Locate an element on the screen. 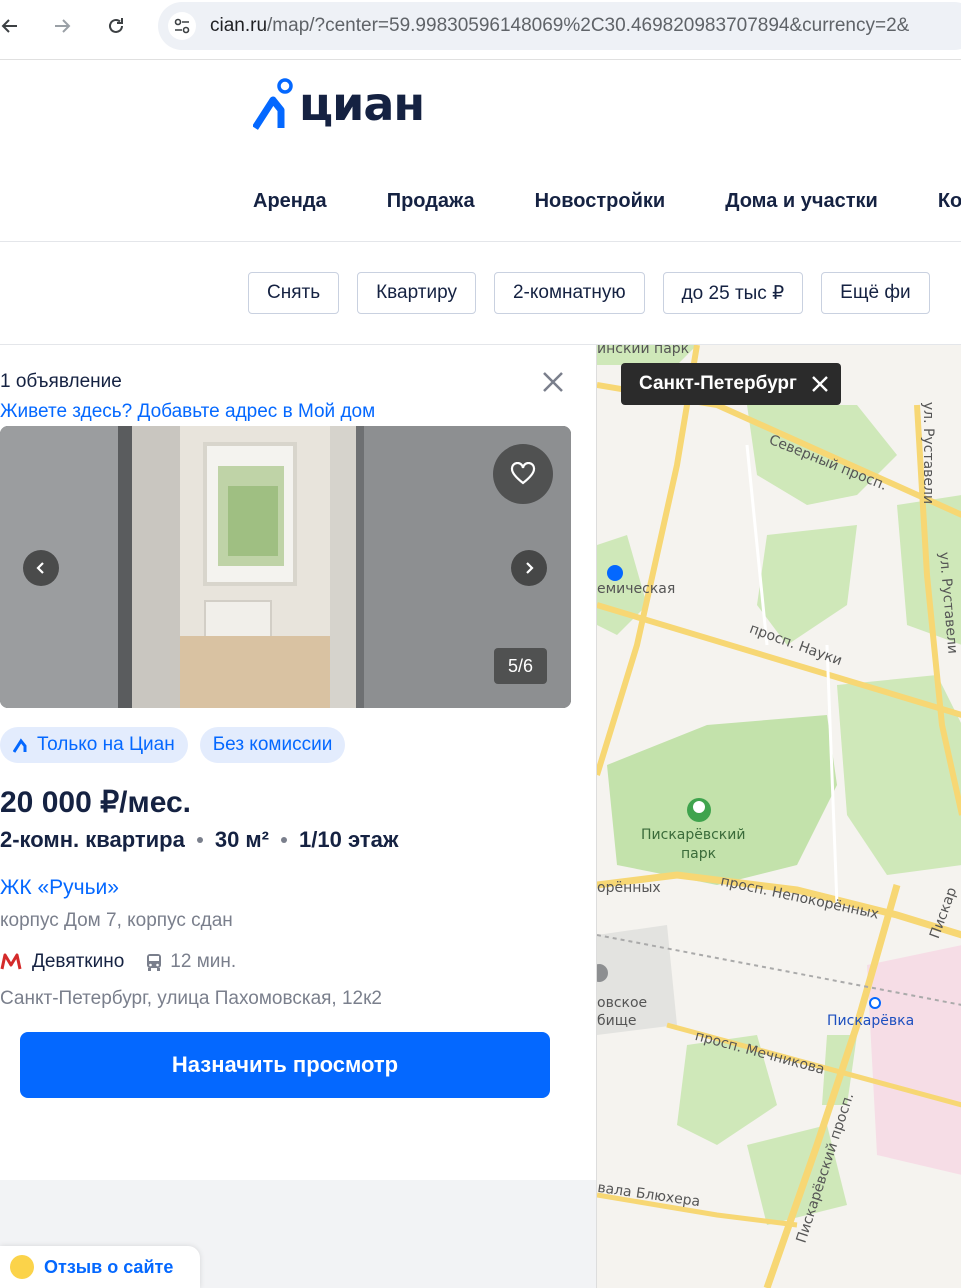  nav-item-commercial: Ко is located at coordinates (949, 201).